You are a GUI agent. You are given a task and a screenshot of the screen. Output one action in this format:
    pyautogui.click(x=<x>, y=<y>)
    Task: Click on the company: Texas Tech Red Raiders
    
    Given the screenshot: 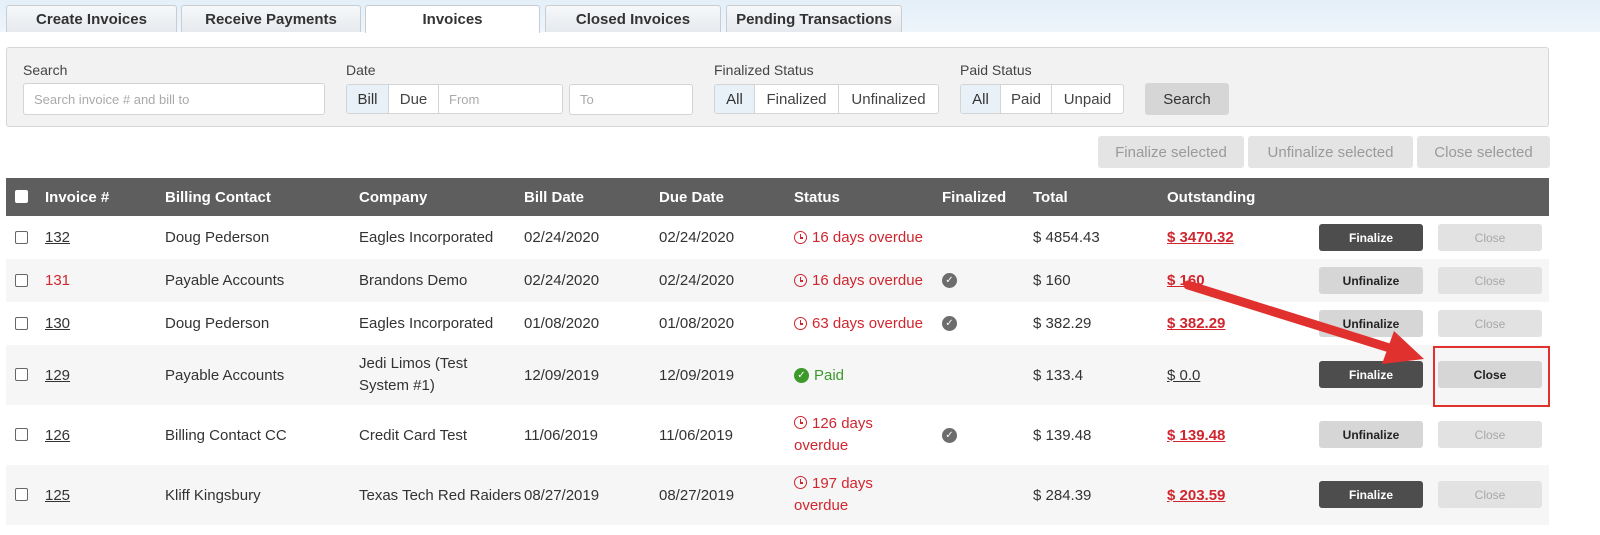 What is the action you would take?
    pyautogui.click(x=440, y=495)
    